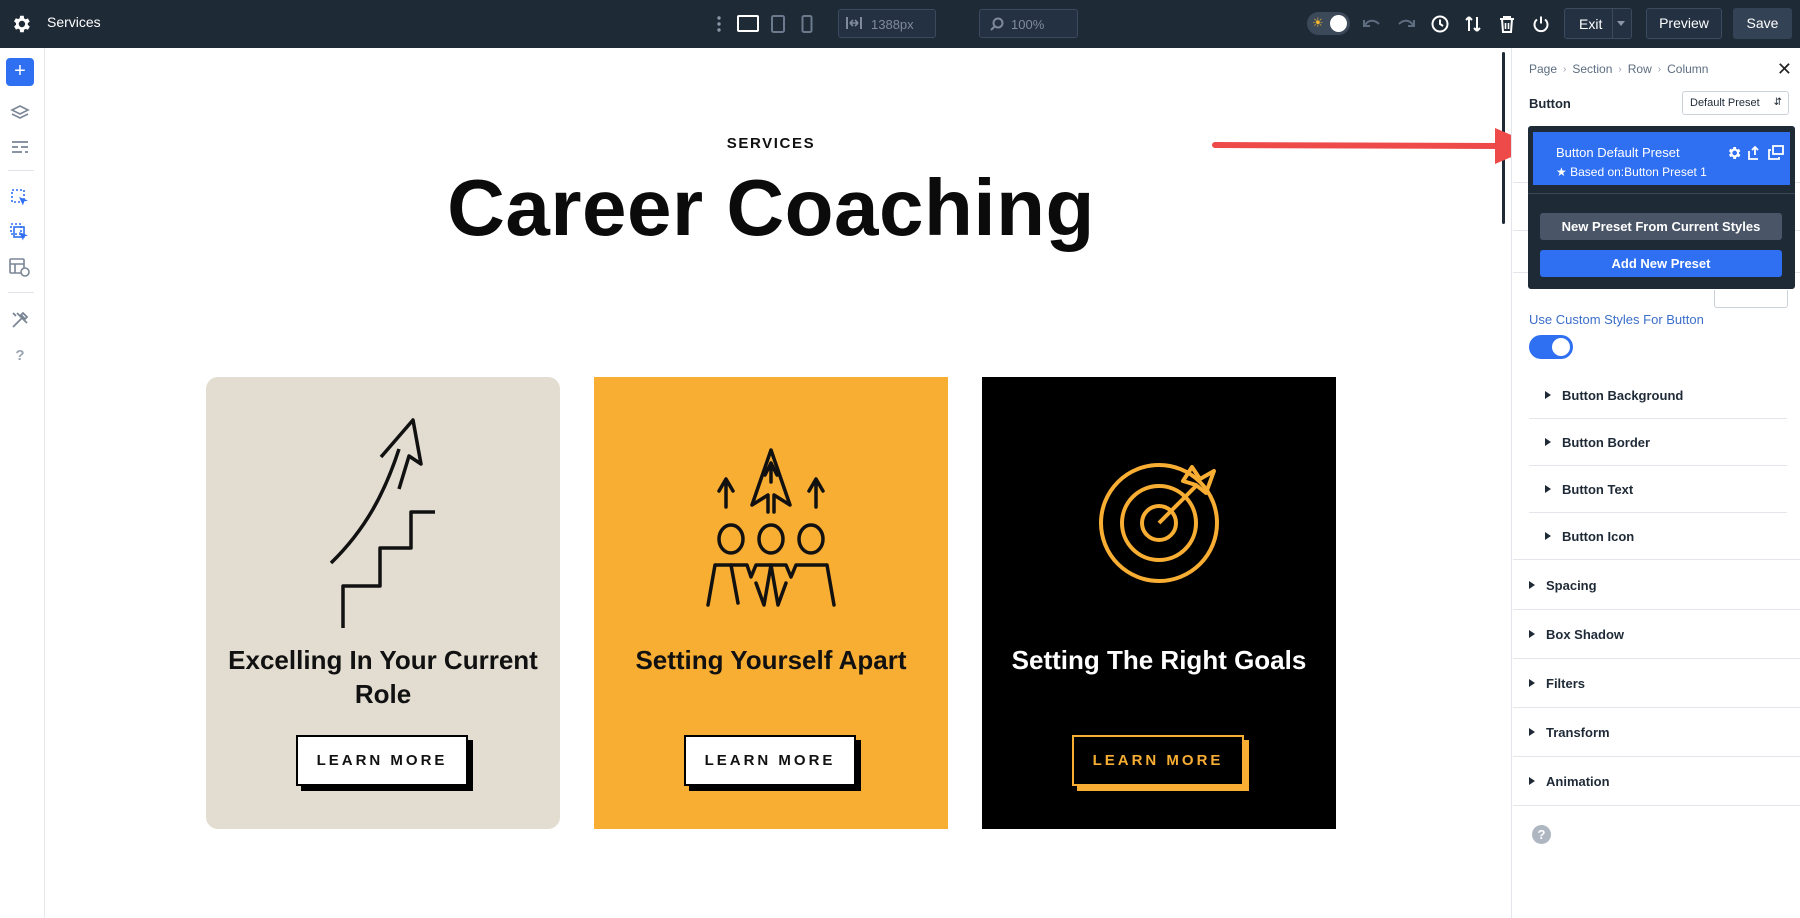 The height and width of the screenshot is (918, 1800). I want to click on history-clock-icon, so click(1440, 24).